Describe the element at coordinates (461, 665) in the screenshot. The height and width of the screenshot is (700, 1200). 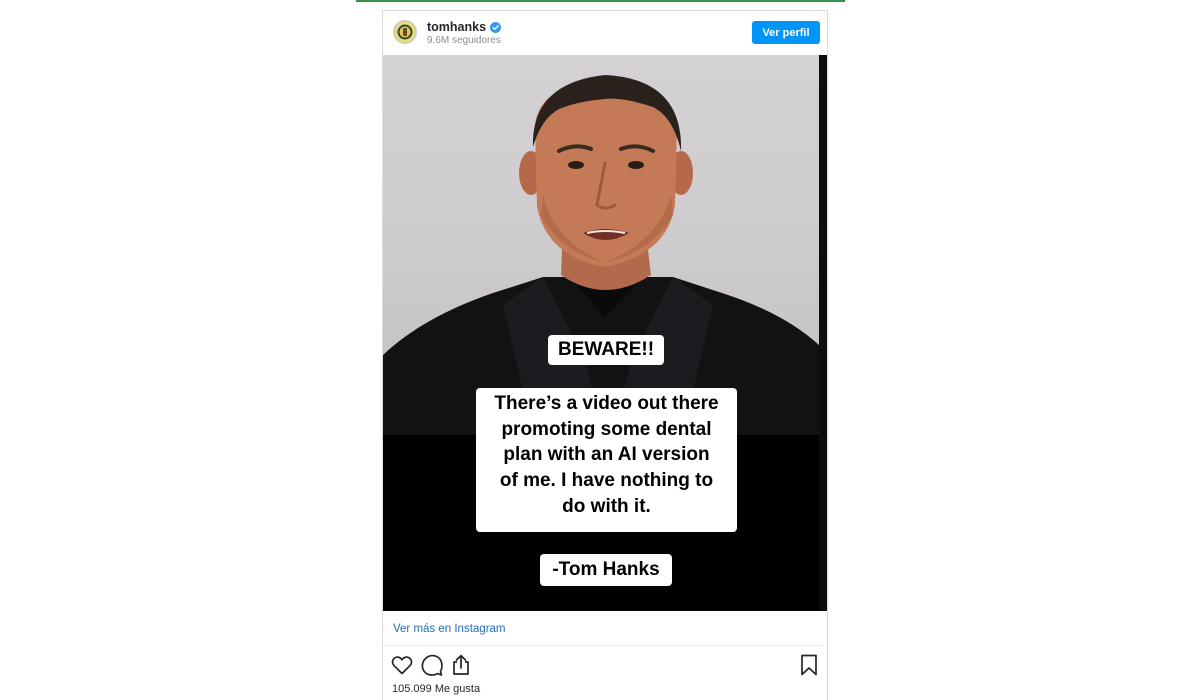
I see `share-icon` at that location.